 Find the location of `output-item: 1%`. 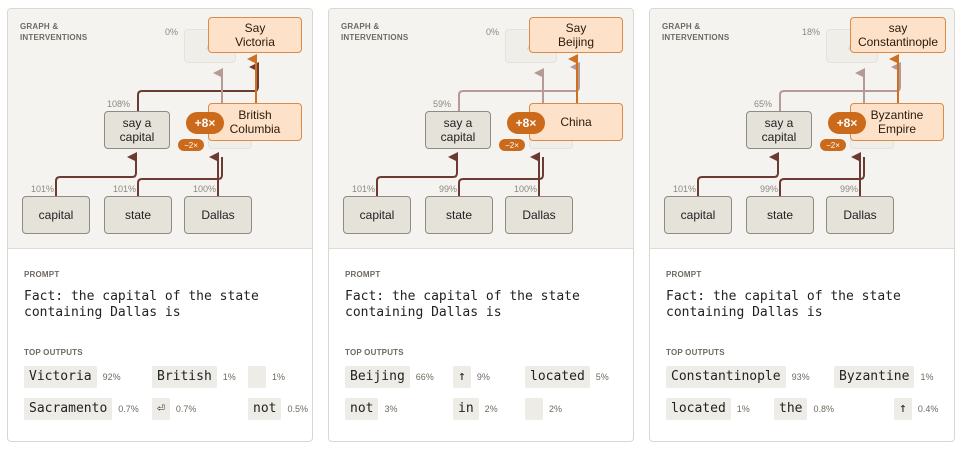

output-item: 1% is located at coordinates (266, 377).